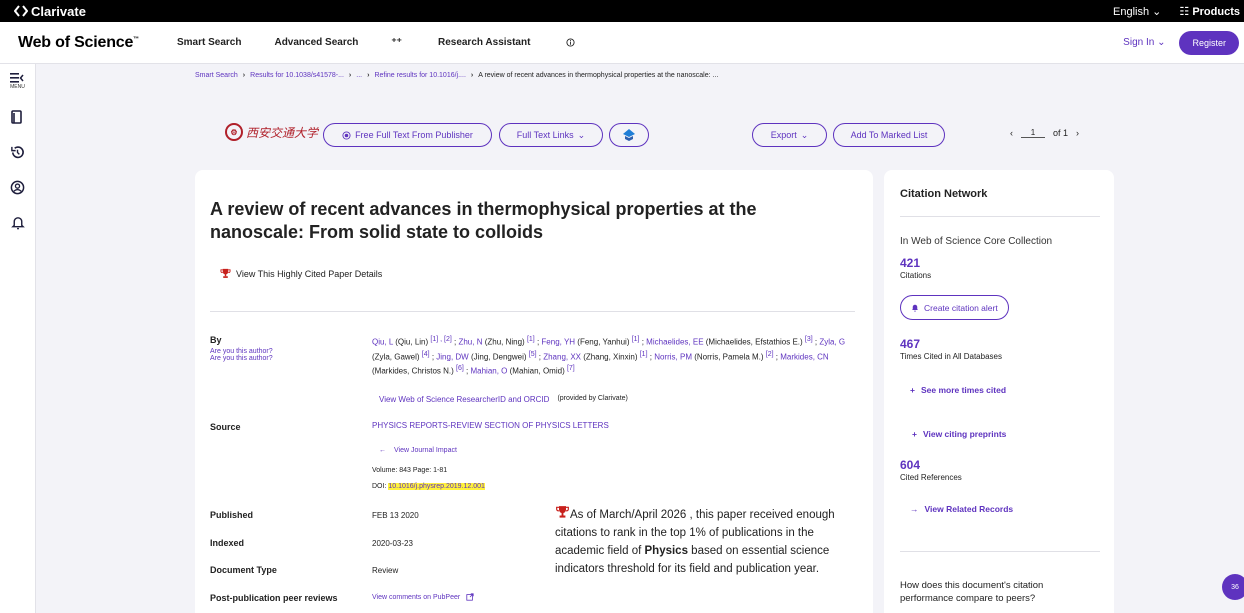  What do you see at coordinates (959, 434) in the screenshot?
I see `view-citing-preprints-link: + View citing preprints` at bounding box center [959, 434].